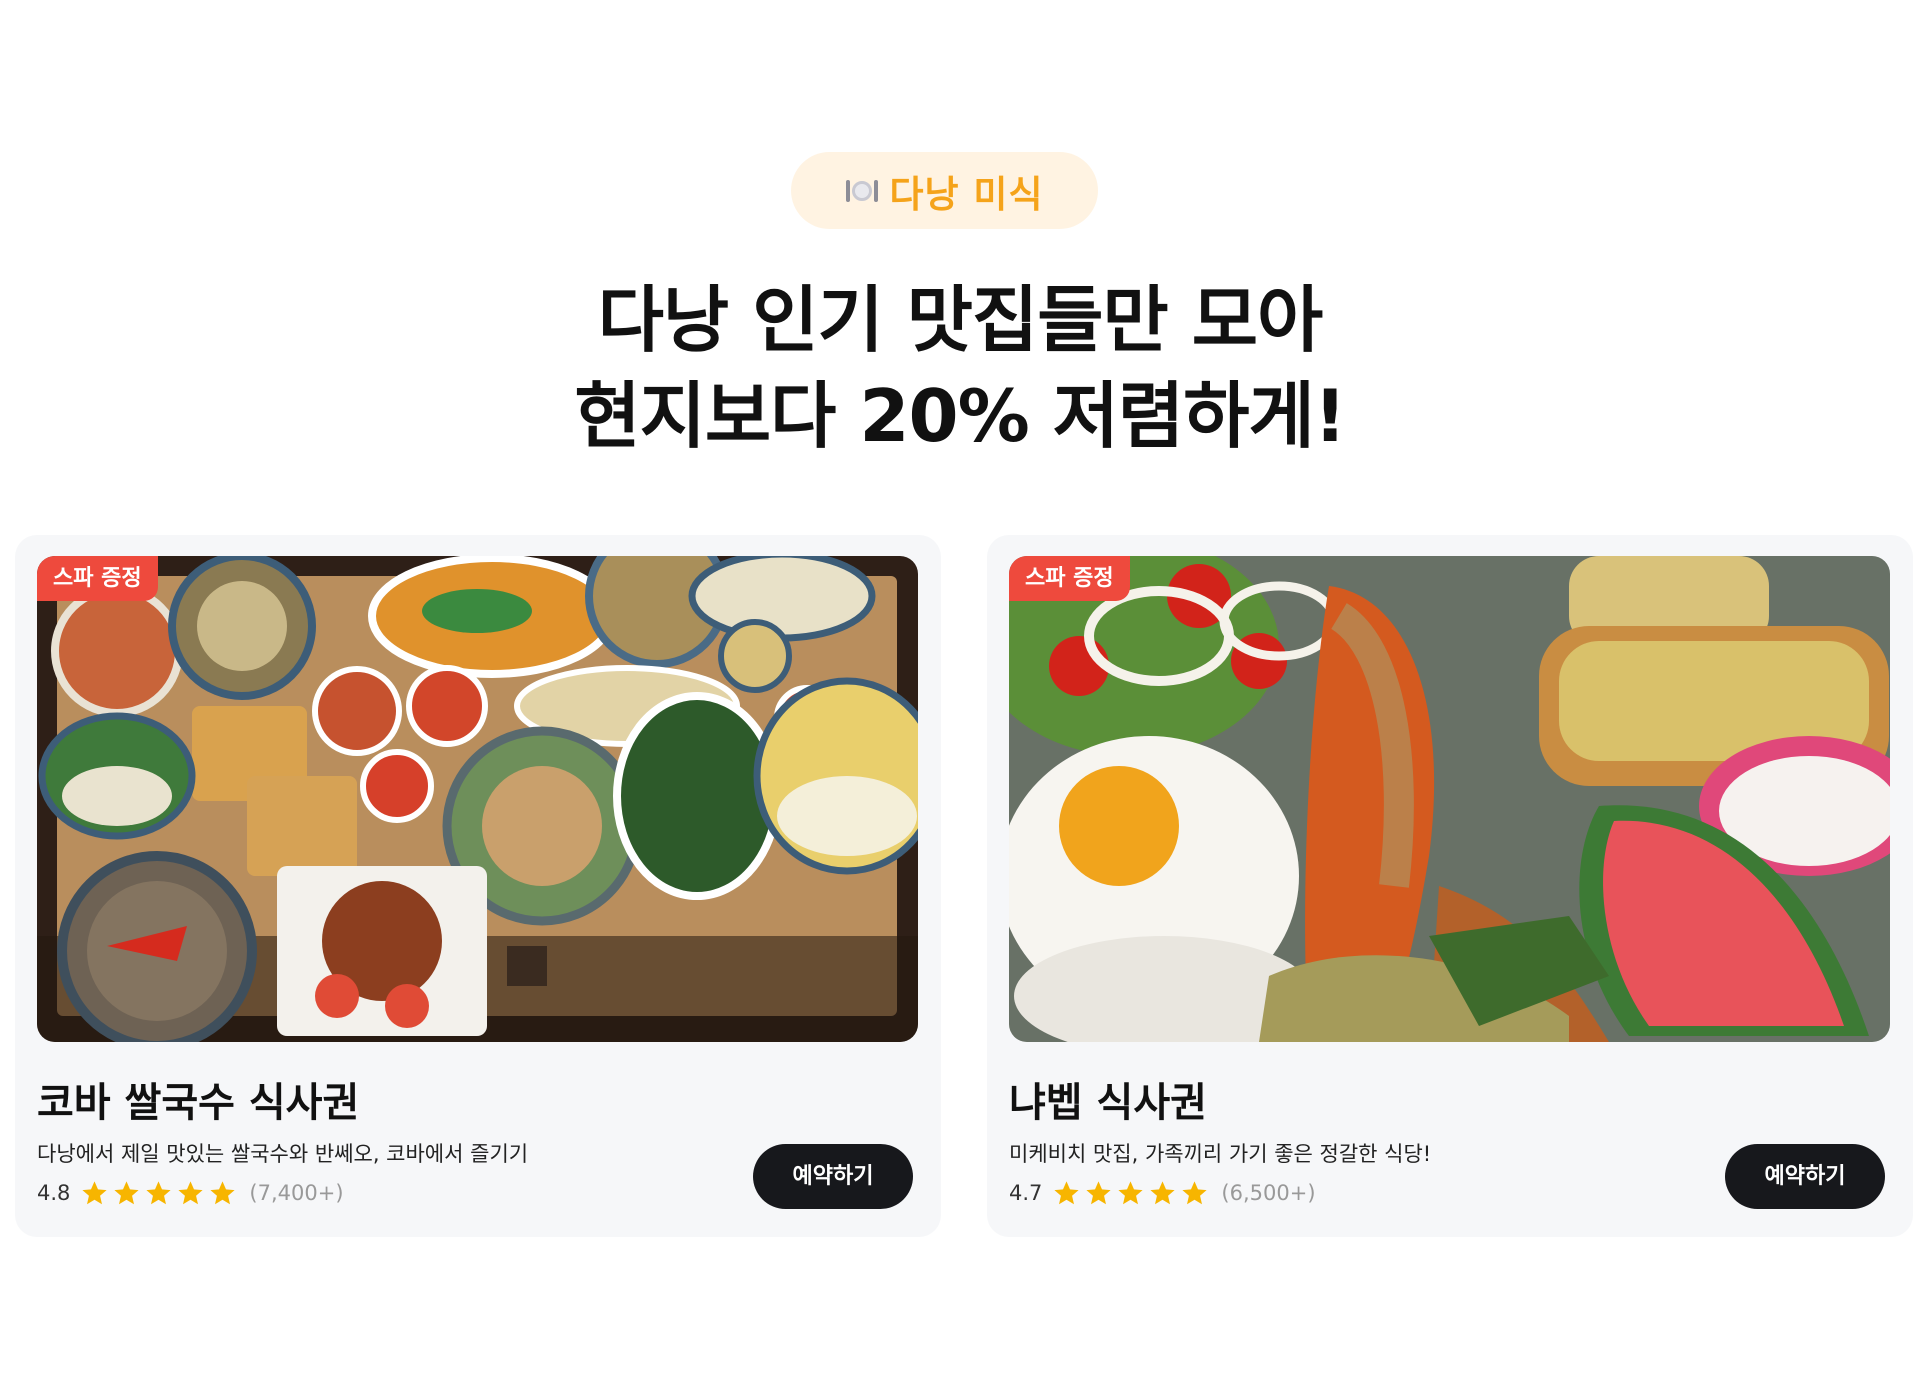  What do you see at coordinates (960, 368) in the screenshot?
I see `section-headline: 다낭 인기 맛집들만 모아 현지보다 20% 저렴하게!` at bounding box center [960, 368].